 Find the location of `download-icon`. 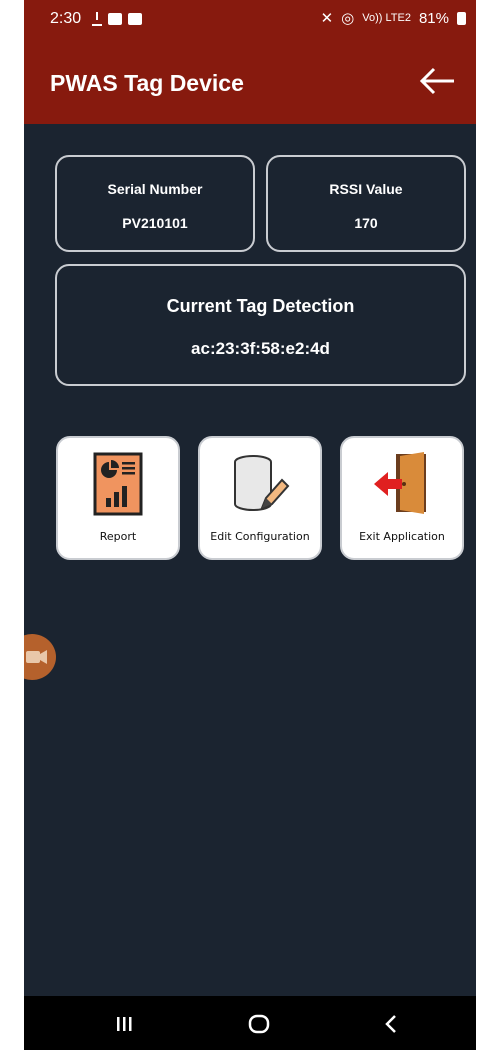

download-icon is located at coordinates (97, 19).